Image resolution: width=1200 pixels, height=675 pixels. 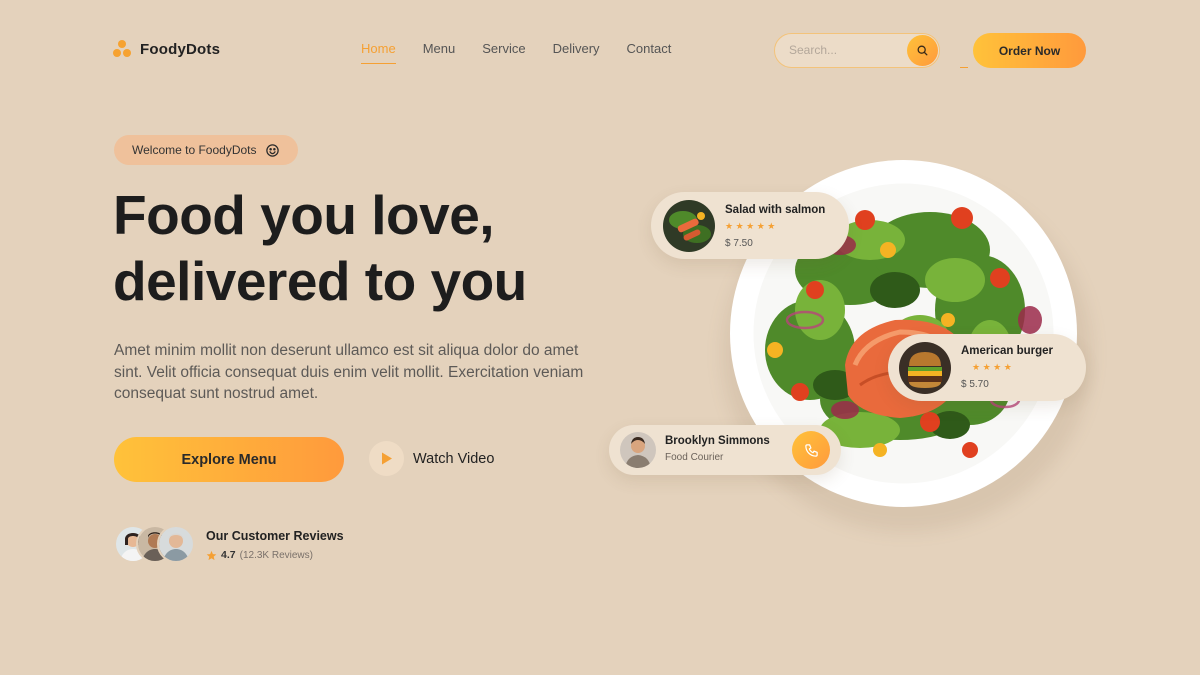 I want to click on hero-title: Food you love, delivered to you, so click(x=320, y=248).